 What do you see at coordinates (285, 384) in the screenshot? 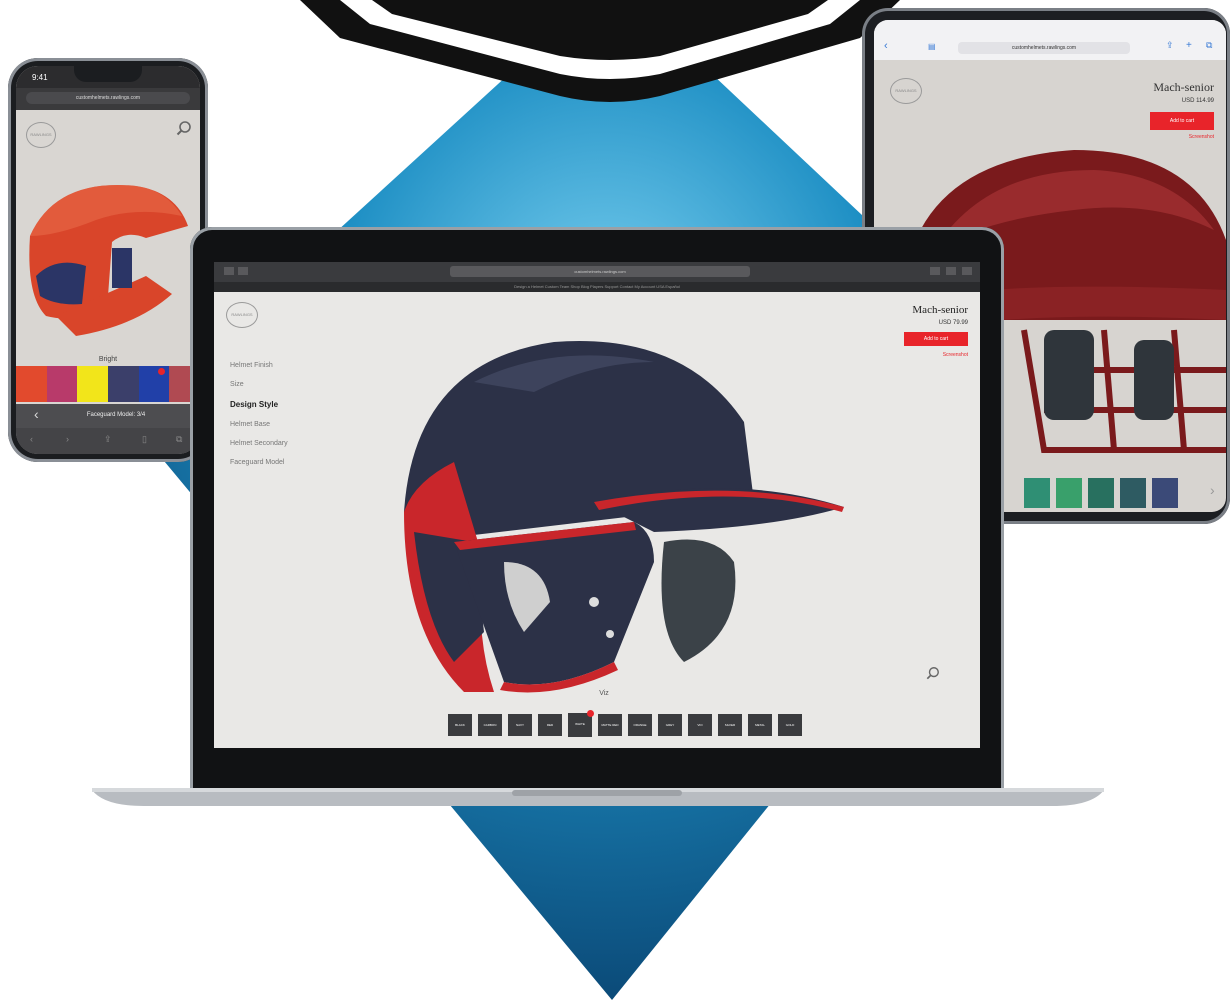
I see `laptop-nav-item: Size` at bounding box center [285, 384].